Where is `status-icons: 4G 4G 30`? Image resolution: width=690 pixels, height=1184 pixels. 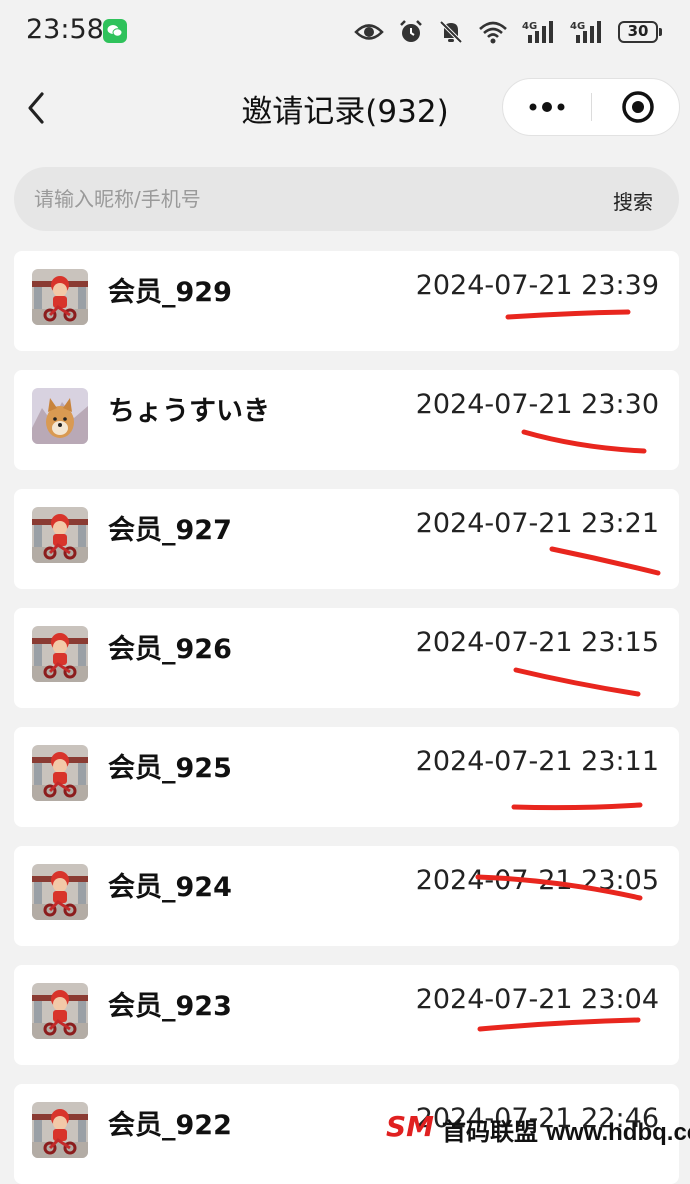
status-icons: 4G 4G 30 is located at coordinates (508, 32).